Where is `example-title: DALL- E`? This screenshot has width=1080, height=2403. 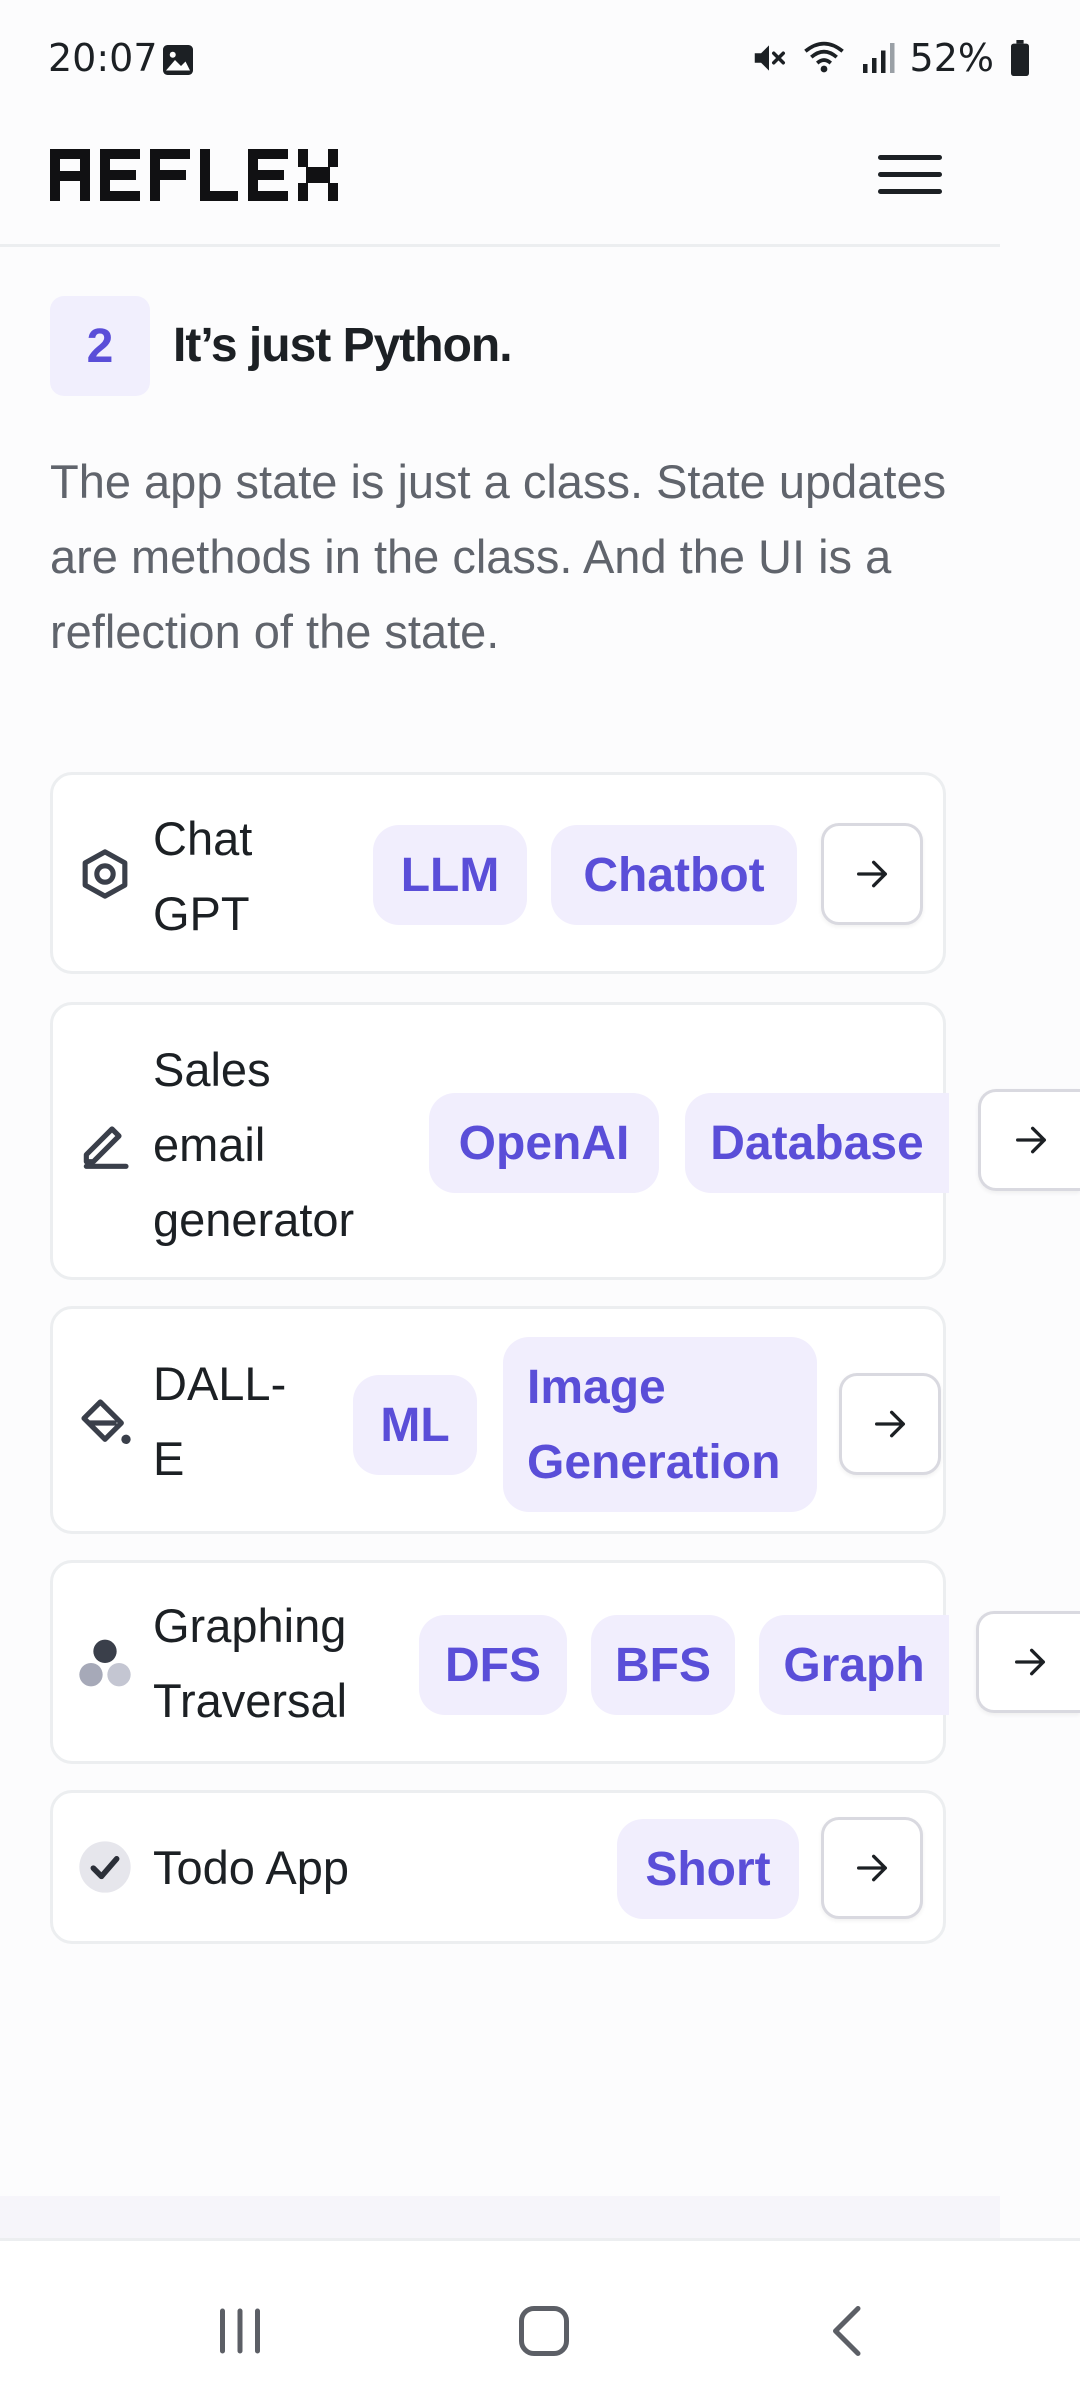
example-title: DALL- E is located at coordinates (220, 1421).